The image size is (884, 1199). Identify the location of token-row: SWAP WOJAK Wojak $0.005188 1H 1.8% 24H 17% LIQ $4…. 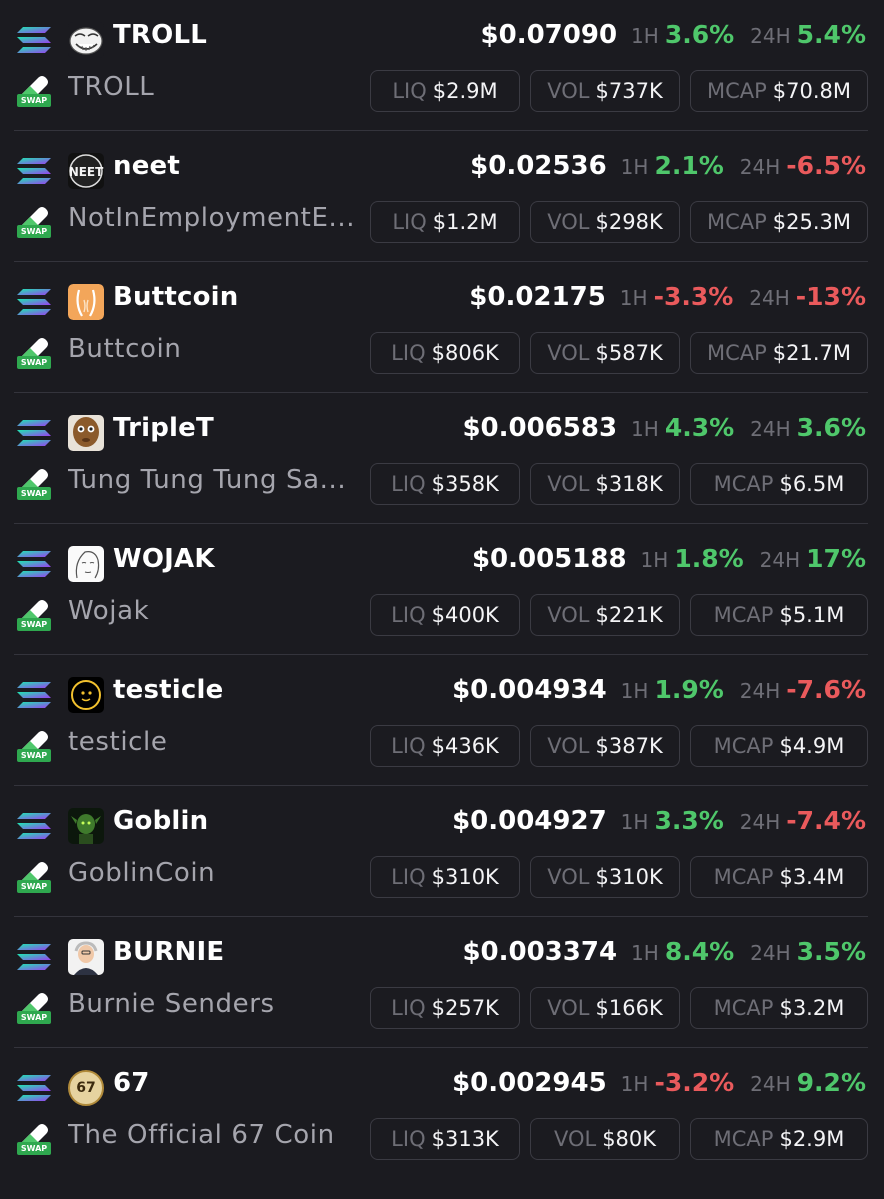
(441, 589).